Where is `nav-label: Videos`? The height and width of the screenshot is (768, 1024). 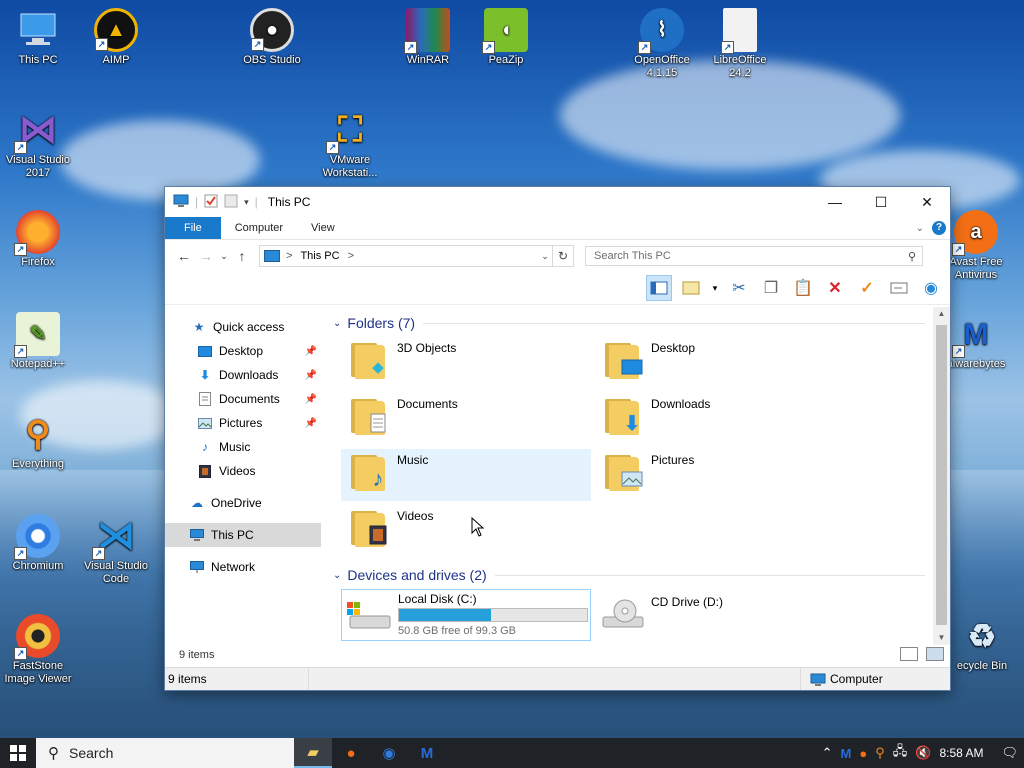
nav-label: Videos is located at coordinates (237, 471).